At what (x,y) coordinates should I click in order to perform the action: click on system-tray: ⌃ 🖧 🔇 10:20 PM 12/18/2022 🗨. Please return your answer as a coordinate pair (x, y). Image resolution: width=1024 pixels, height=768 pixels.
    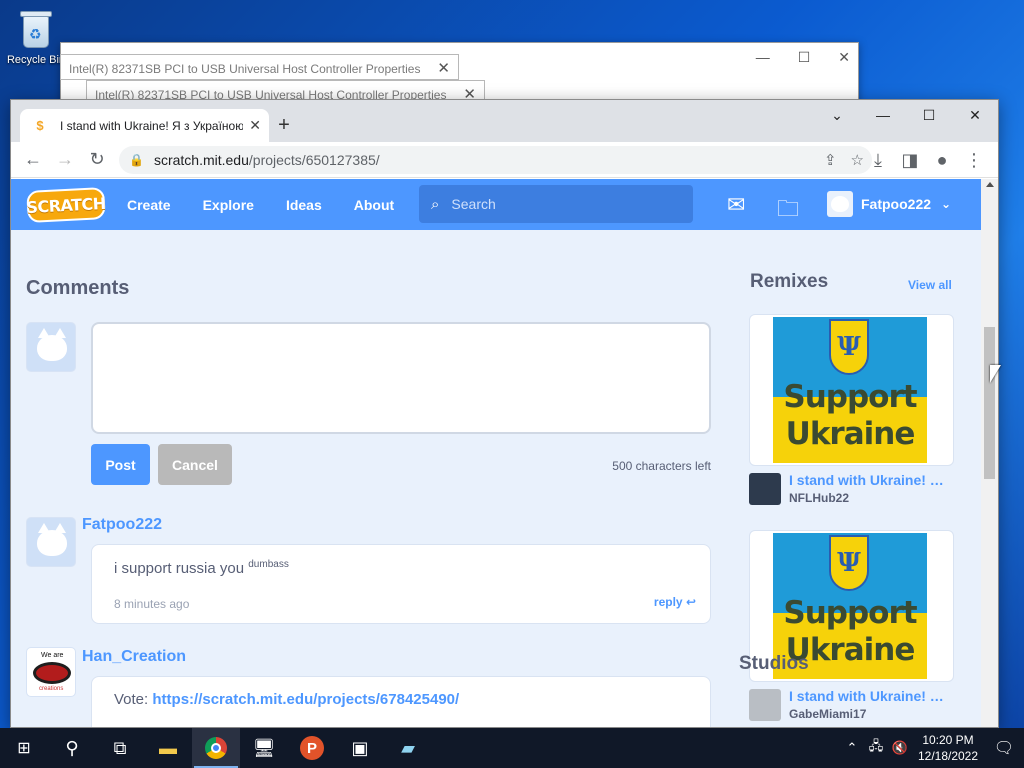
    Looking at the image, I should click on (932, 748).